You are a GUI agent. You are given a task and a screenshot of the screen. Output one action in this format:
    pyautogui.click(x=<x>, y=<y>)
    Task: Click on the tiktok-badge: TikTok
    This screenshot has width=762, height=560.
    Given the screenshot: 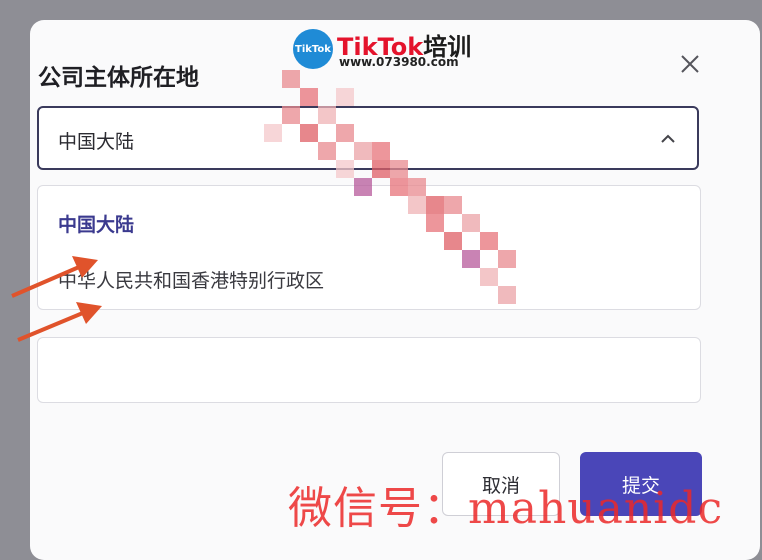 What is the action you would take?
    pyautogui.click(x=313, y=49)
    